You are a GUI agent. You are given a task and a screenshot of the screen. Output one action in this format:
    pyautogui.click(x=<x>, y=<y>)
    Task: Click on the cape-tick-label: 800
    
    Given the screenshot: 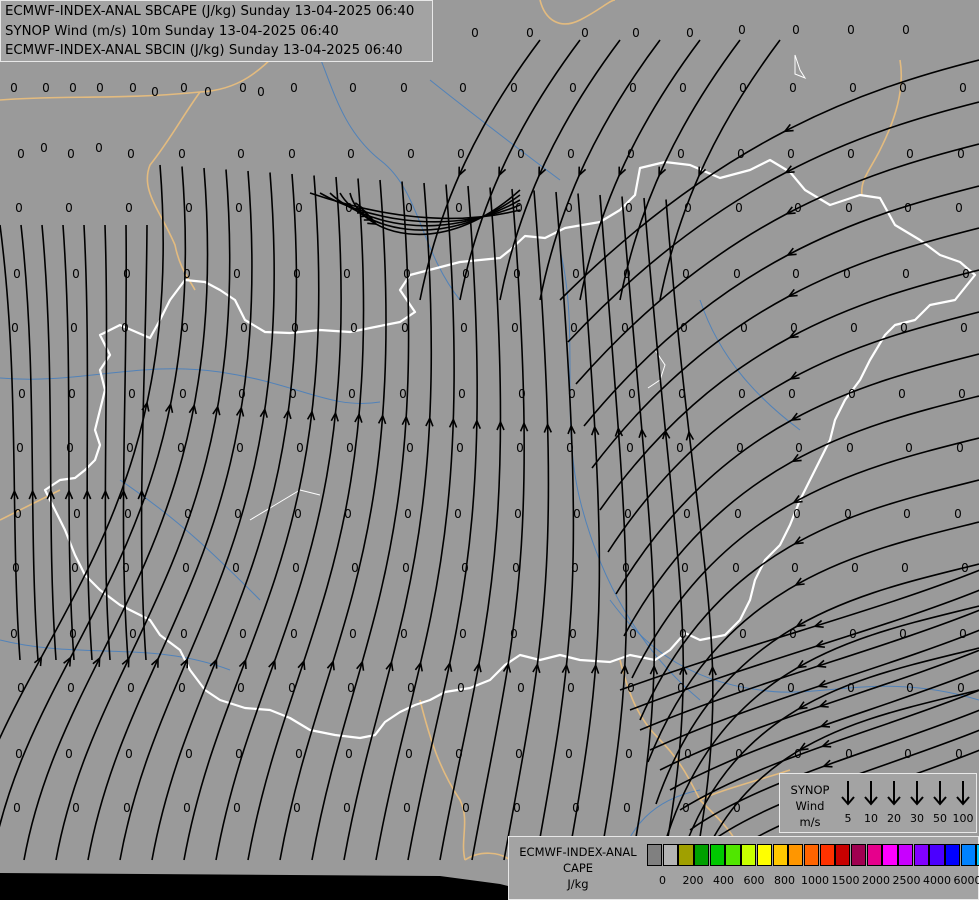 What is the action you would take?
    pyautogui.click(x=784, y=880)
    